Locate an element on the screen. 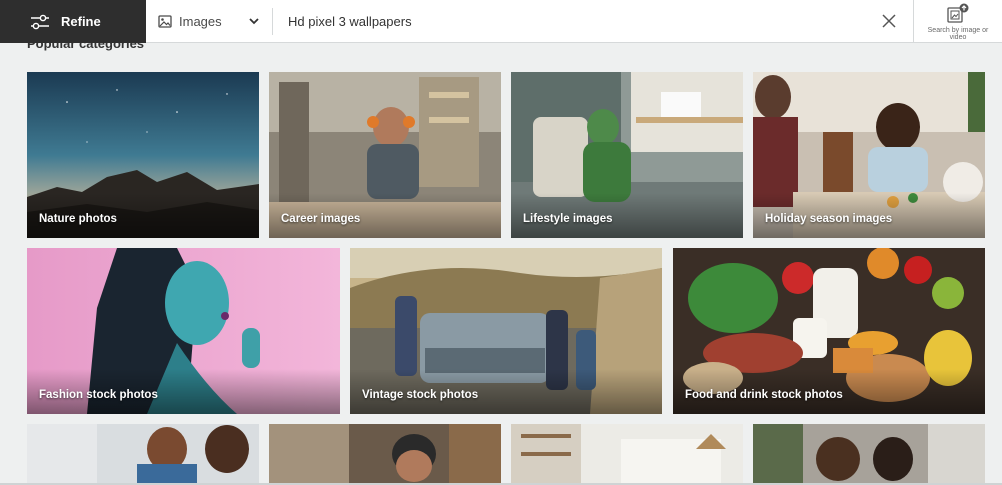  category-tile-holiday: Holiday season images is located at coordinates (869, 155).